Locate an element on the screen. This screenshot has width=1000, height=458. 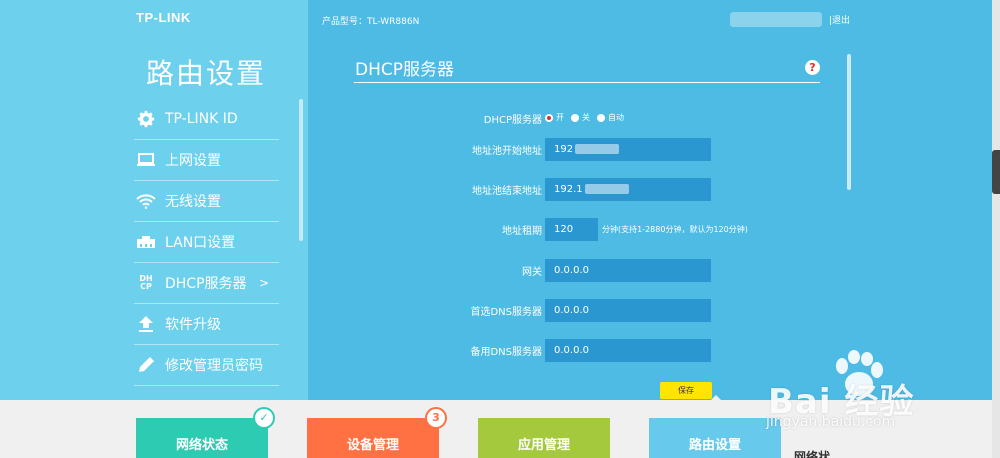
wifi-icon is located at coordinates (146, 201).